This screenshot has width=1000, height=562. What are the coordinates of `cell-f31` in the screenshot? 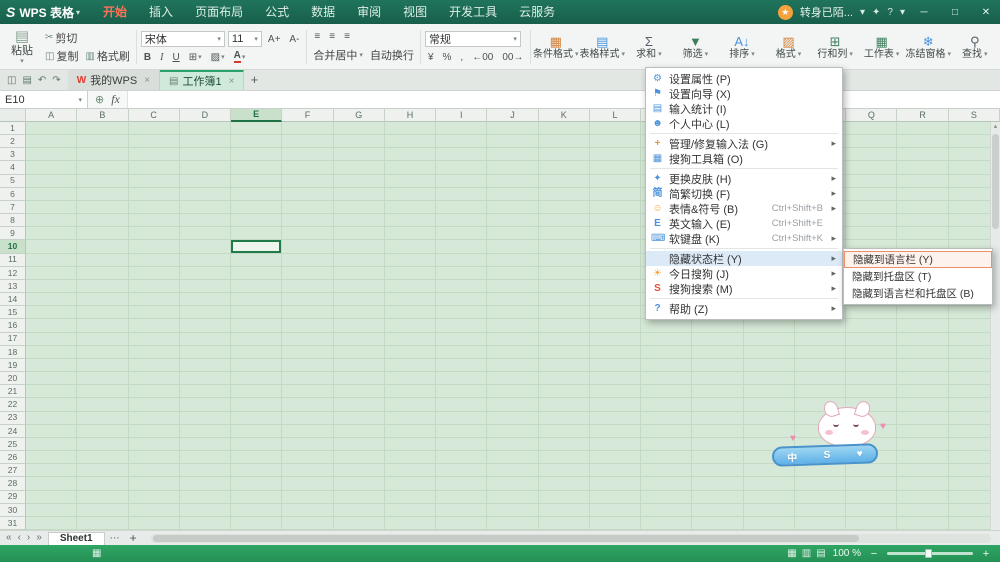 It's located at (308, 523).